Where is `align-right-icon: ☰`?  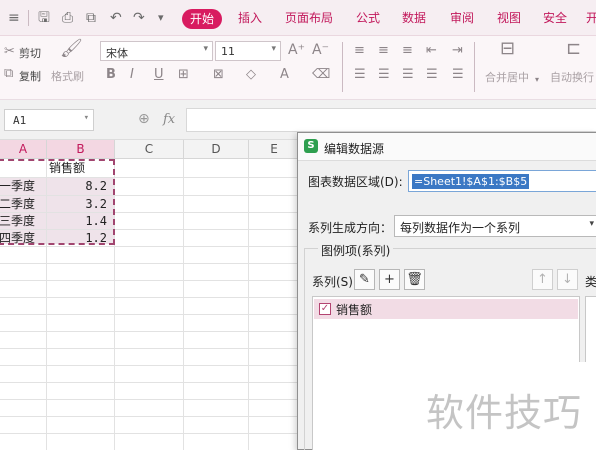 align-right-icon: ☰ is located at coordinates (408, 75).